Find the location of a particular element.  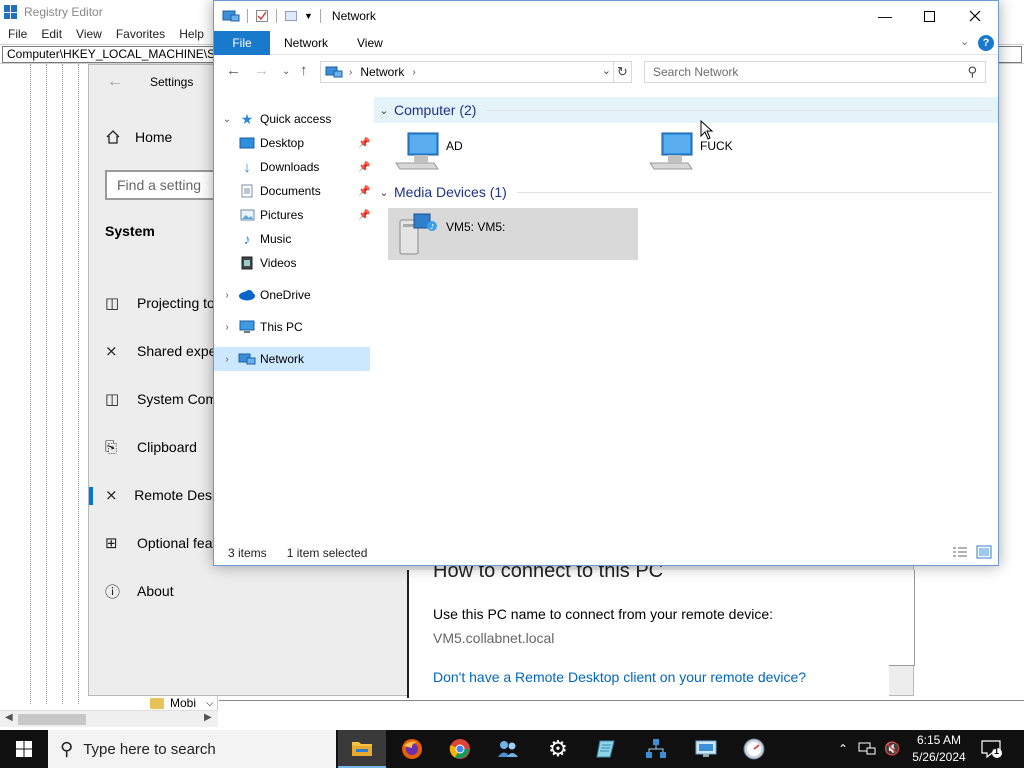

scrollbar-thumb is located at coordinates (52, 719).